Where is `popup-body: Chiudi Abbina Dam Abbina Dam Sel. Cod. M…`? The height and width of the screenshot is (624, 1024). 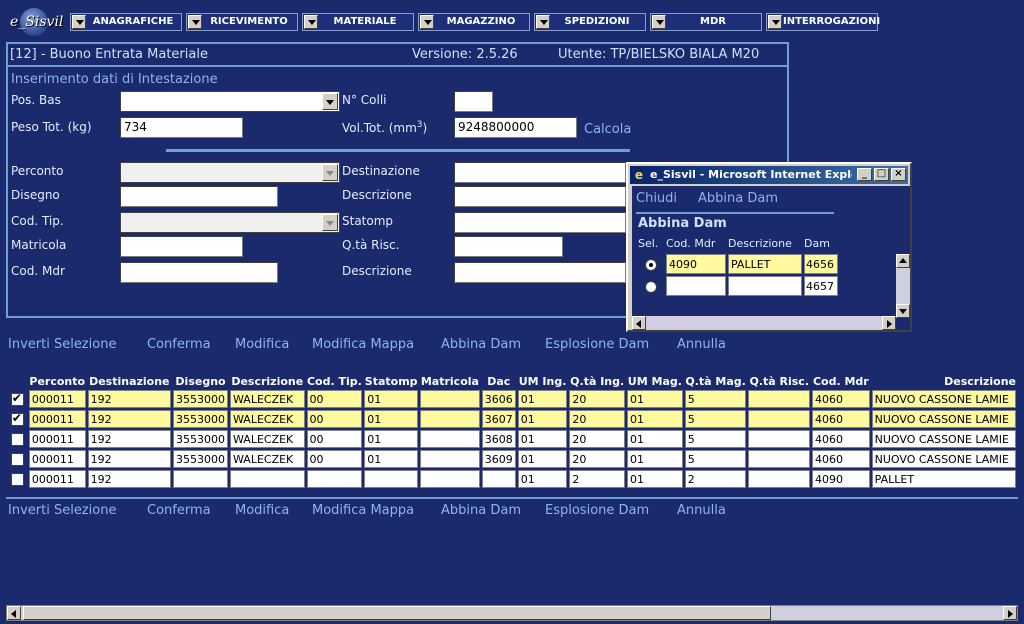 popup-body: Chiudi Abbina Dam Abbina Dam Sel. Cod. M… is located at coordinates (771, 258).